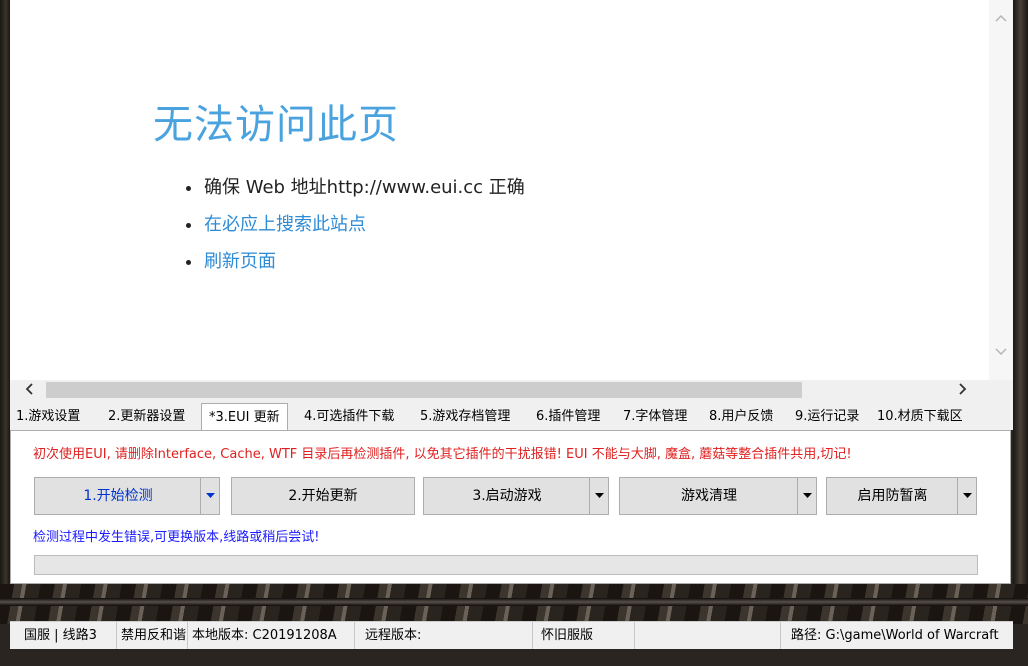 Image resolution: width=1028 pixels, height=666 pixels. I want to click on start-check-button: 1.开始检测, so click(127, 496).